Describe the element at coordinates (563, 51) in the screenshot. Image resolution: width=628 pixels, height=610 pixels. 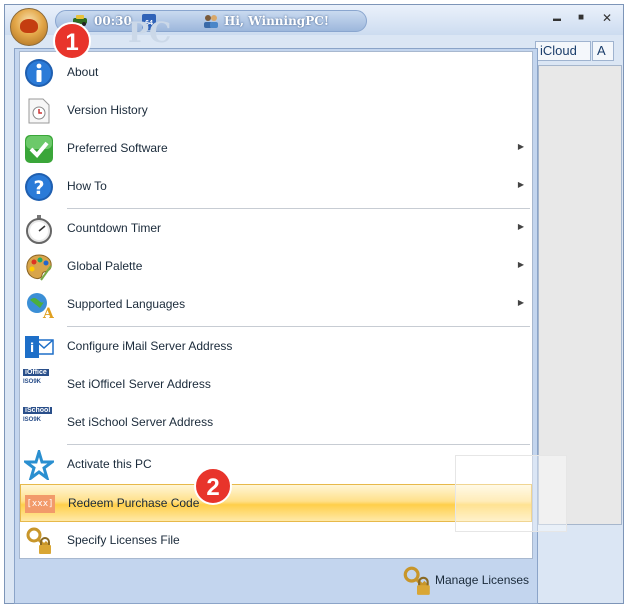
I see `tab-icloud: iCloud` at that location.